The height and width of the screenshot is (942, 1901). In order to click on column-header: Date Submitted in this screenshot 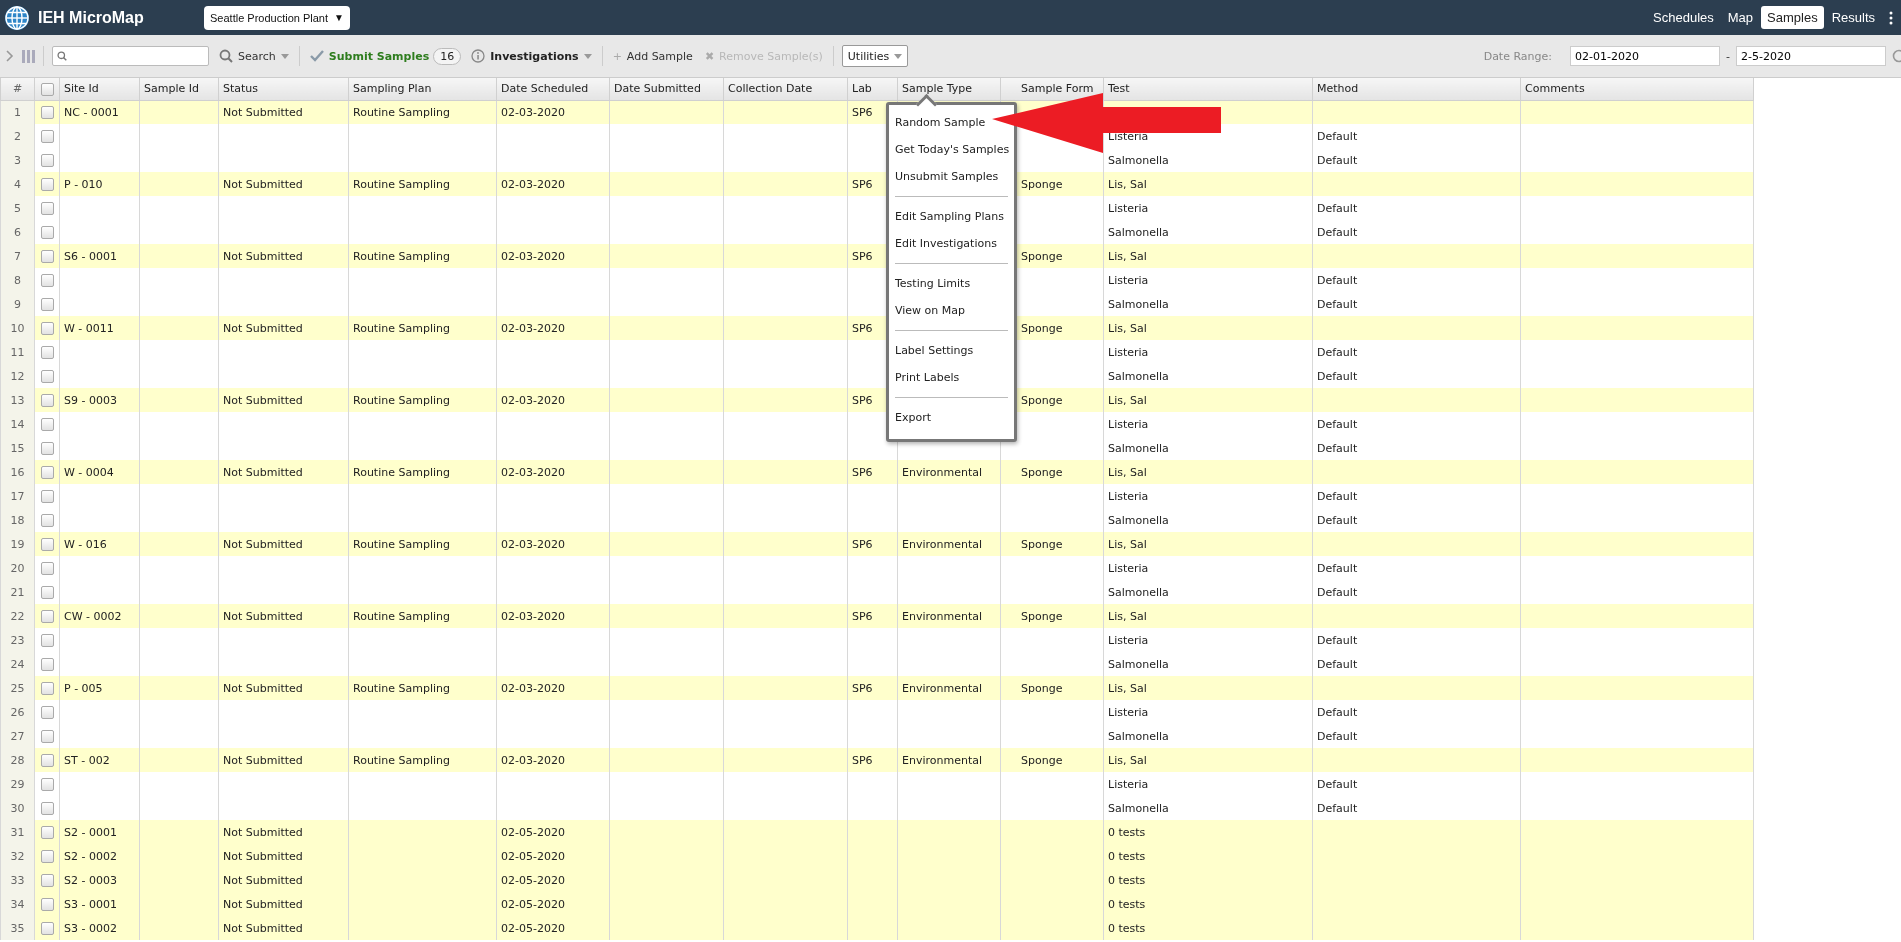, I will do `click(666, 89)`.